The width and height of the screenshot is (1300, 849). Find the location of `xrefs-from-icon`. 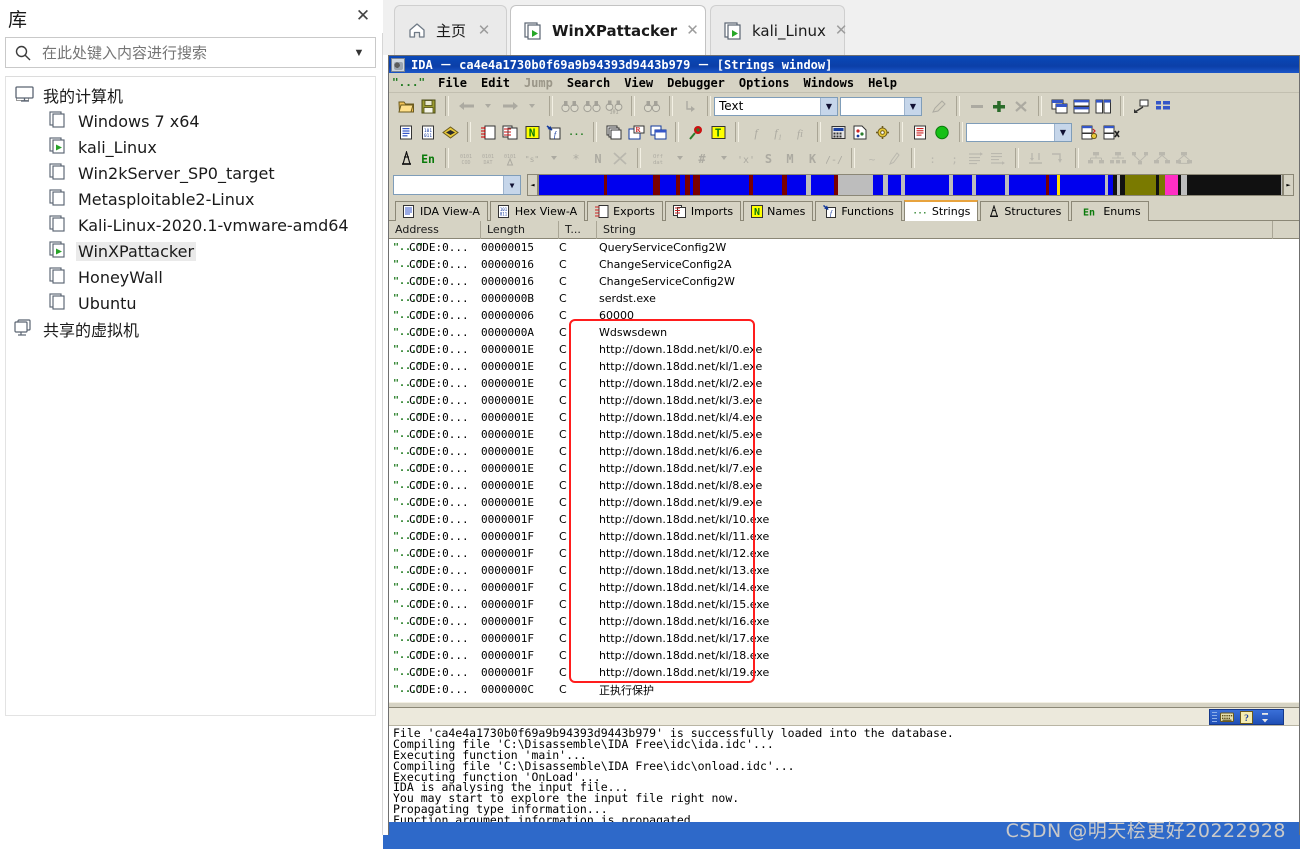

xrefs-from-icon is located at coordinates (1118, 158).